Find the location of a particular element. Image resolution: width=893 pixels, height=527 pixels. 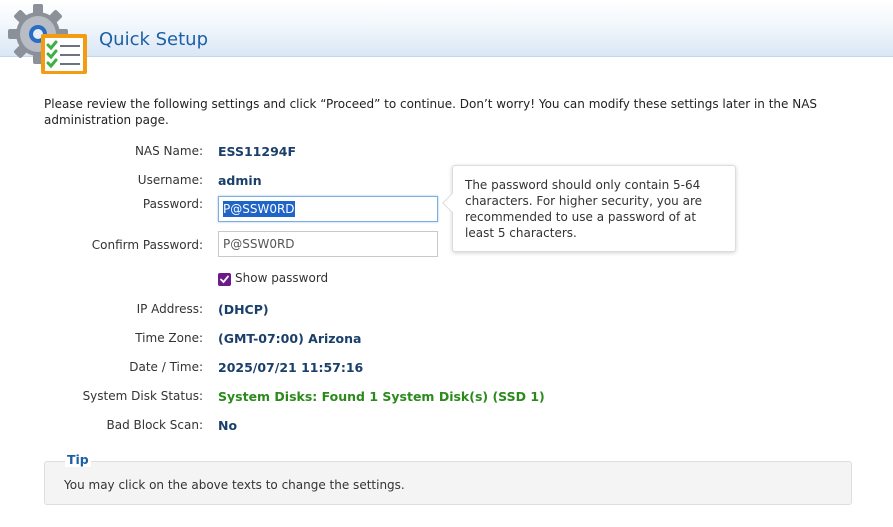

nas-name-value: ESS11294F is located at coordinates (257, 151).